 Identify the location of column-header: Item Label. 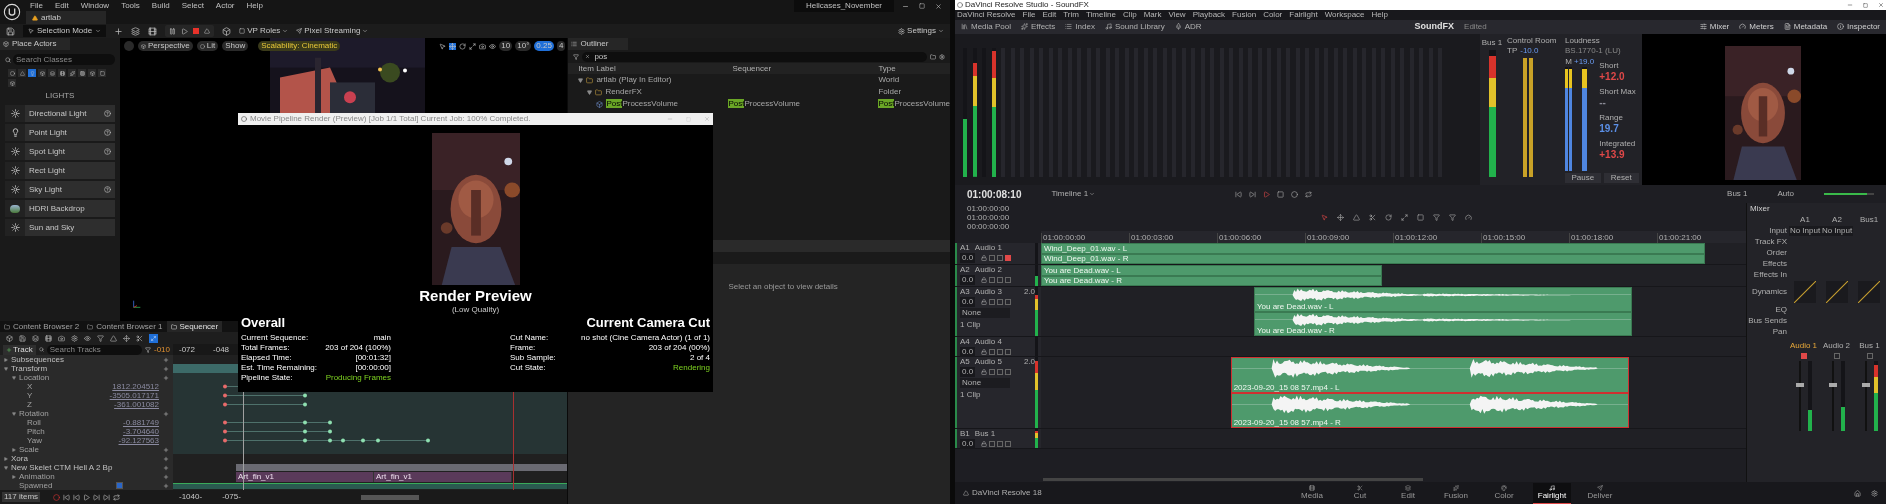
(648, 68).